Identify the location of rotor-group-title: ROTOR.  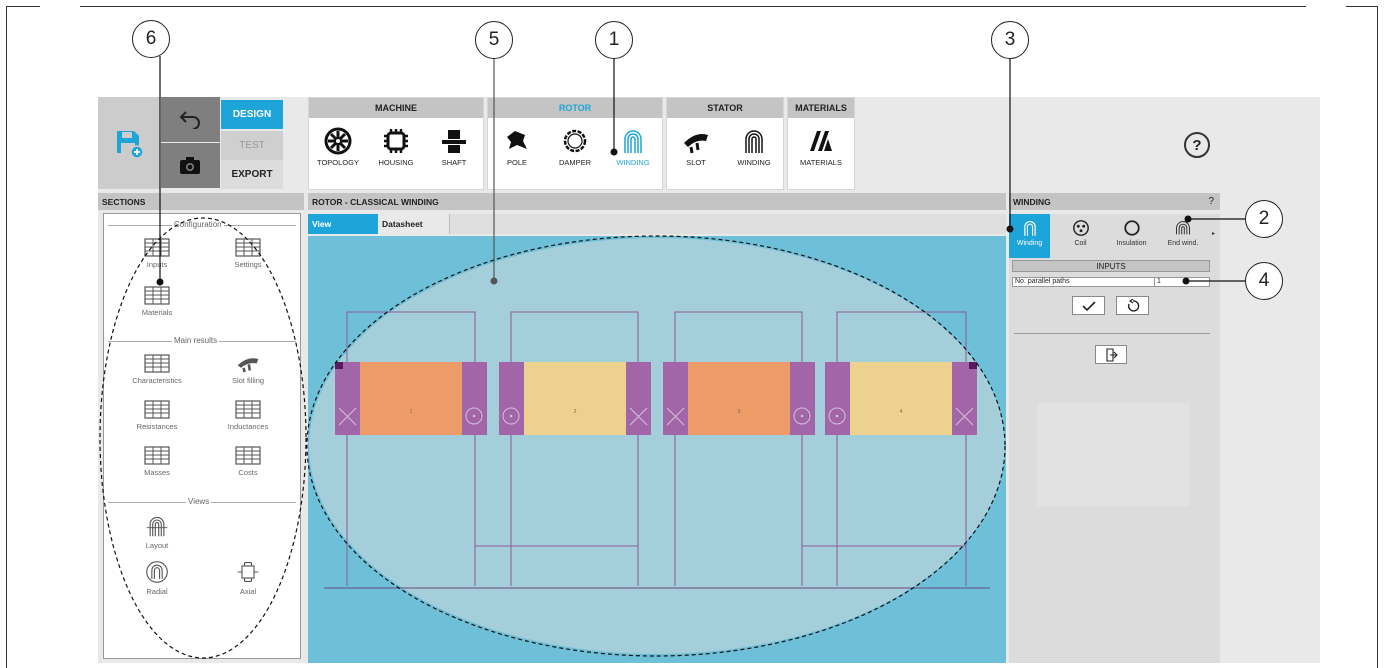
(575, 108).